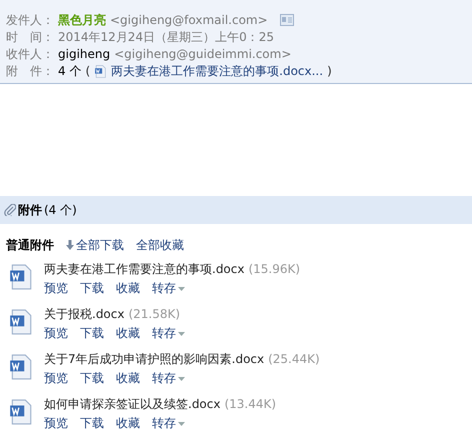 The image size is (472, 443). I want to click on field-label: 时 间：, so click(30, 37).